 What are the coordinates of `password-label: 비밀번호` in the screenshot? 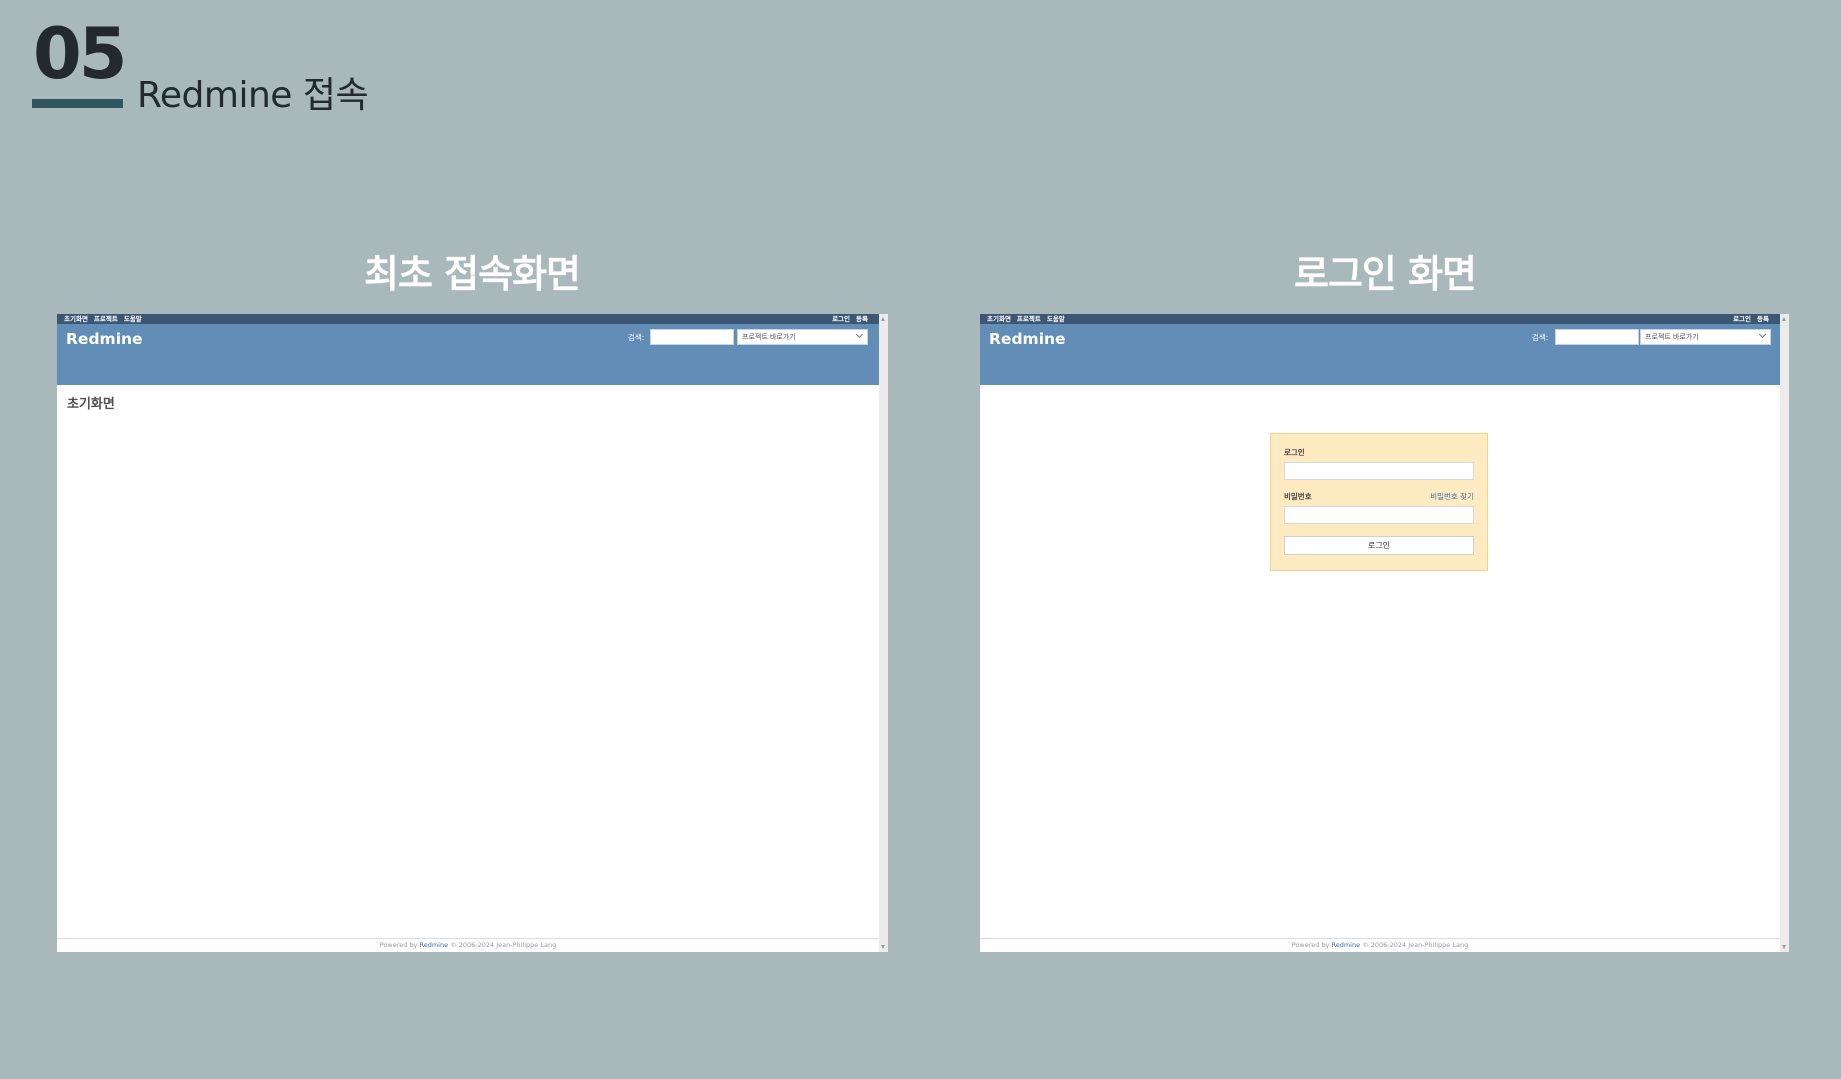 It's located at (1298, 496).